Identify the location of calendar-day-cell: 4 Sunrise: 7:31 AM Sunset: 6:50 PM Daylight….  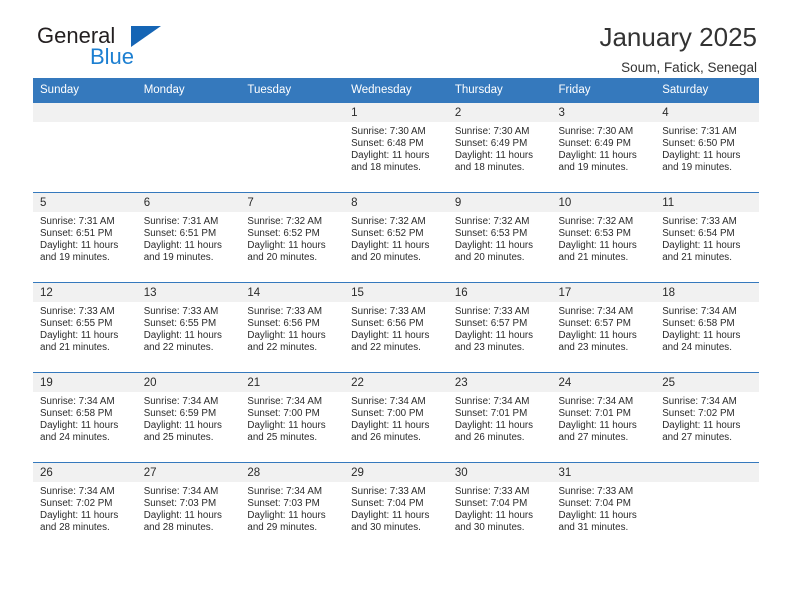
(707, 147).